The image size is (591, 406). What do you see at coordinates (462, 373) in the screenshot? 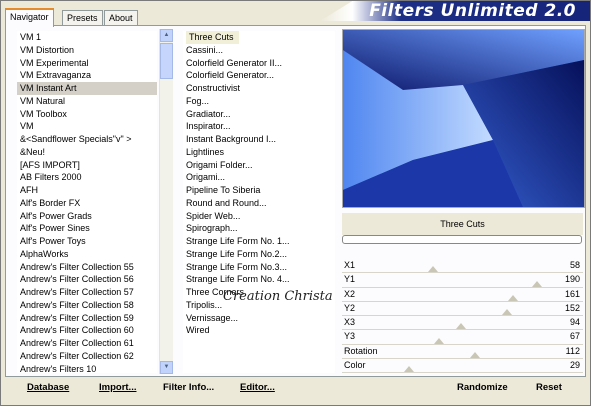
I see `slider-track` at bounding box center [462, 373].